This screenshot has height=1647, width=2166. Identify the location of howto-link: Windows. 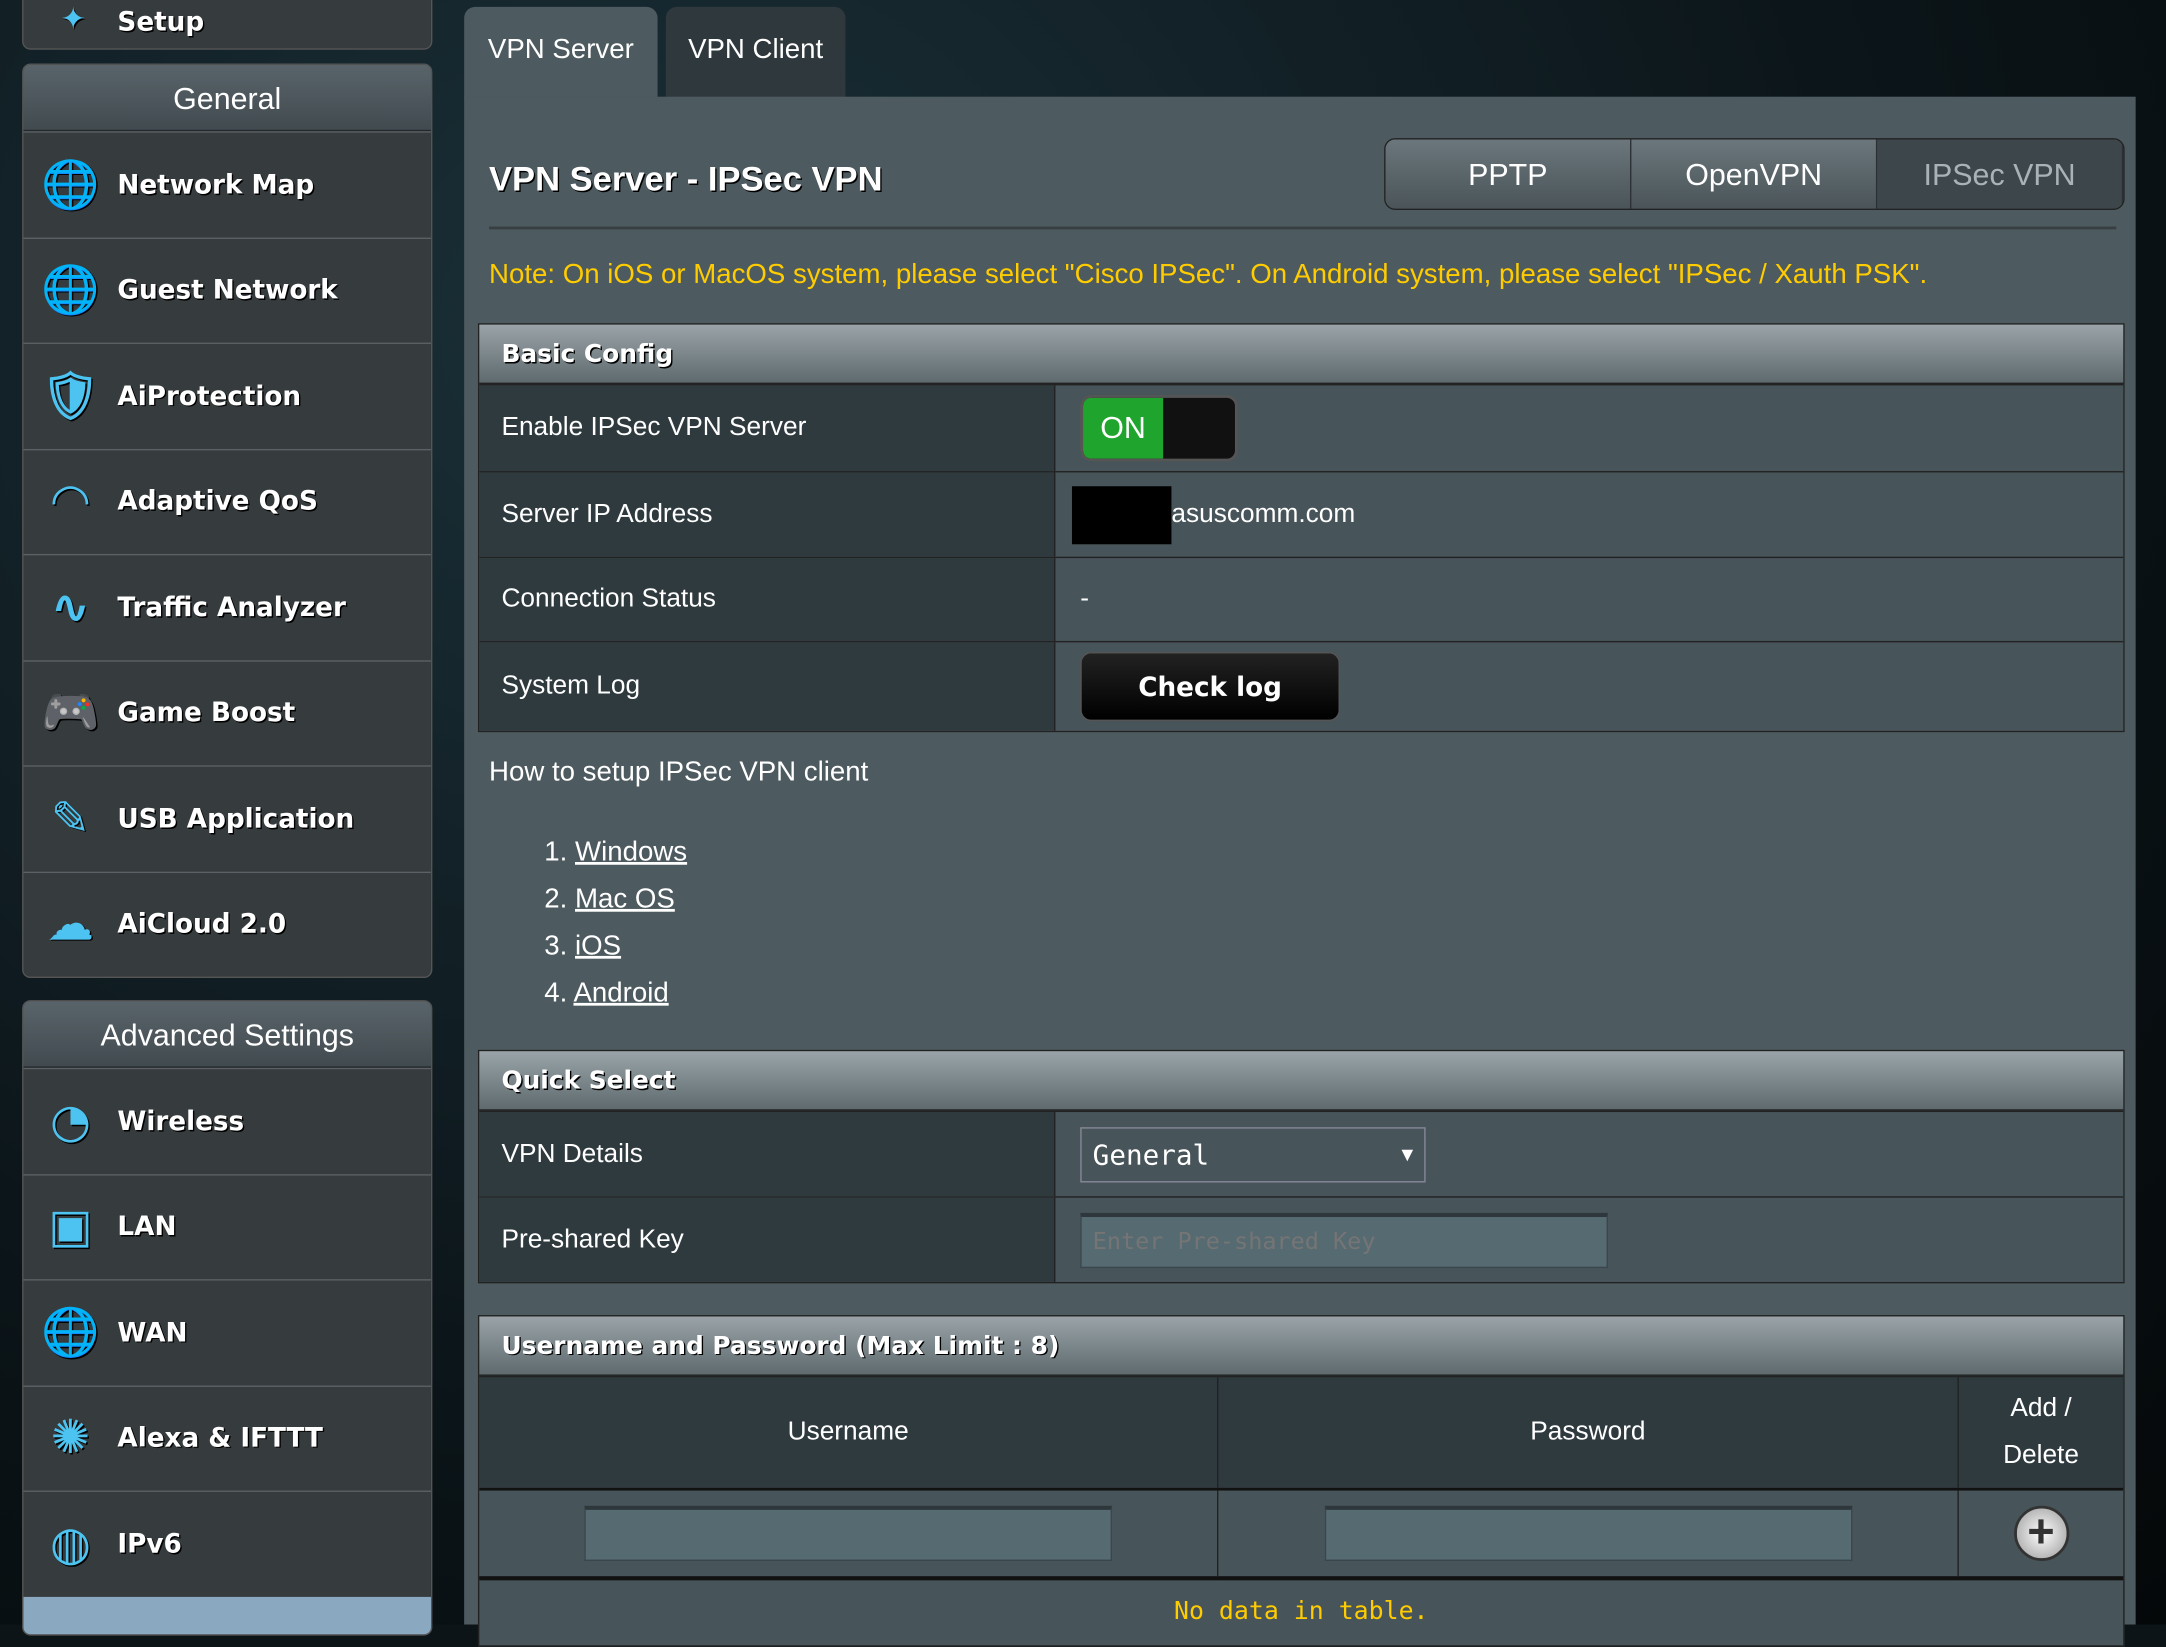
(631, 852).